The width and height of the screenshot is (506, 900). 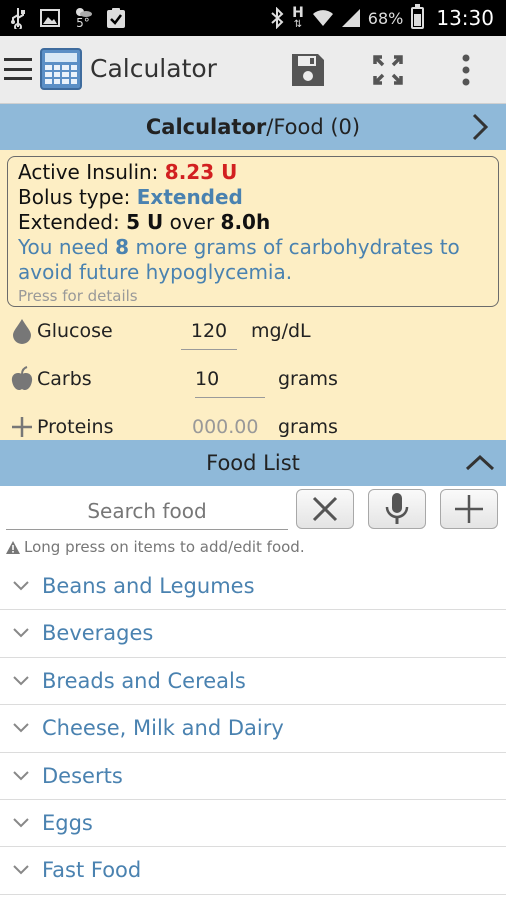 I want to click on drop-icon, so click(x=22, y=331).